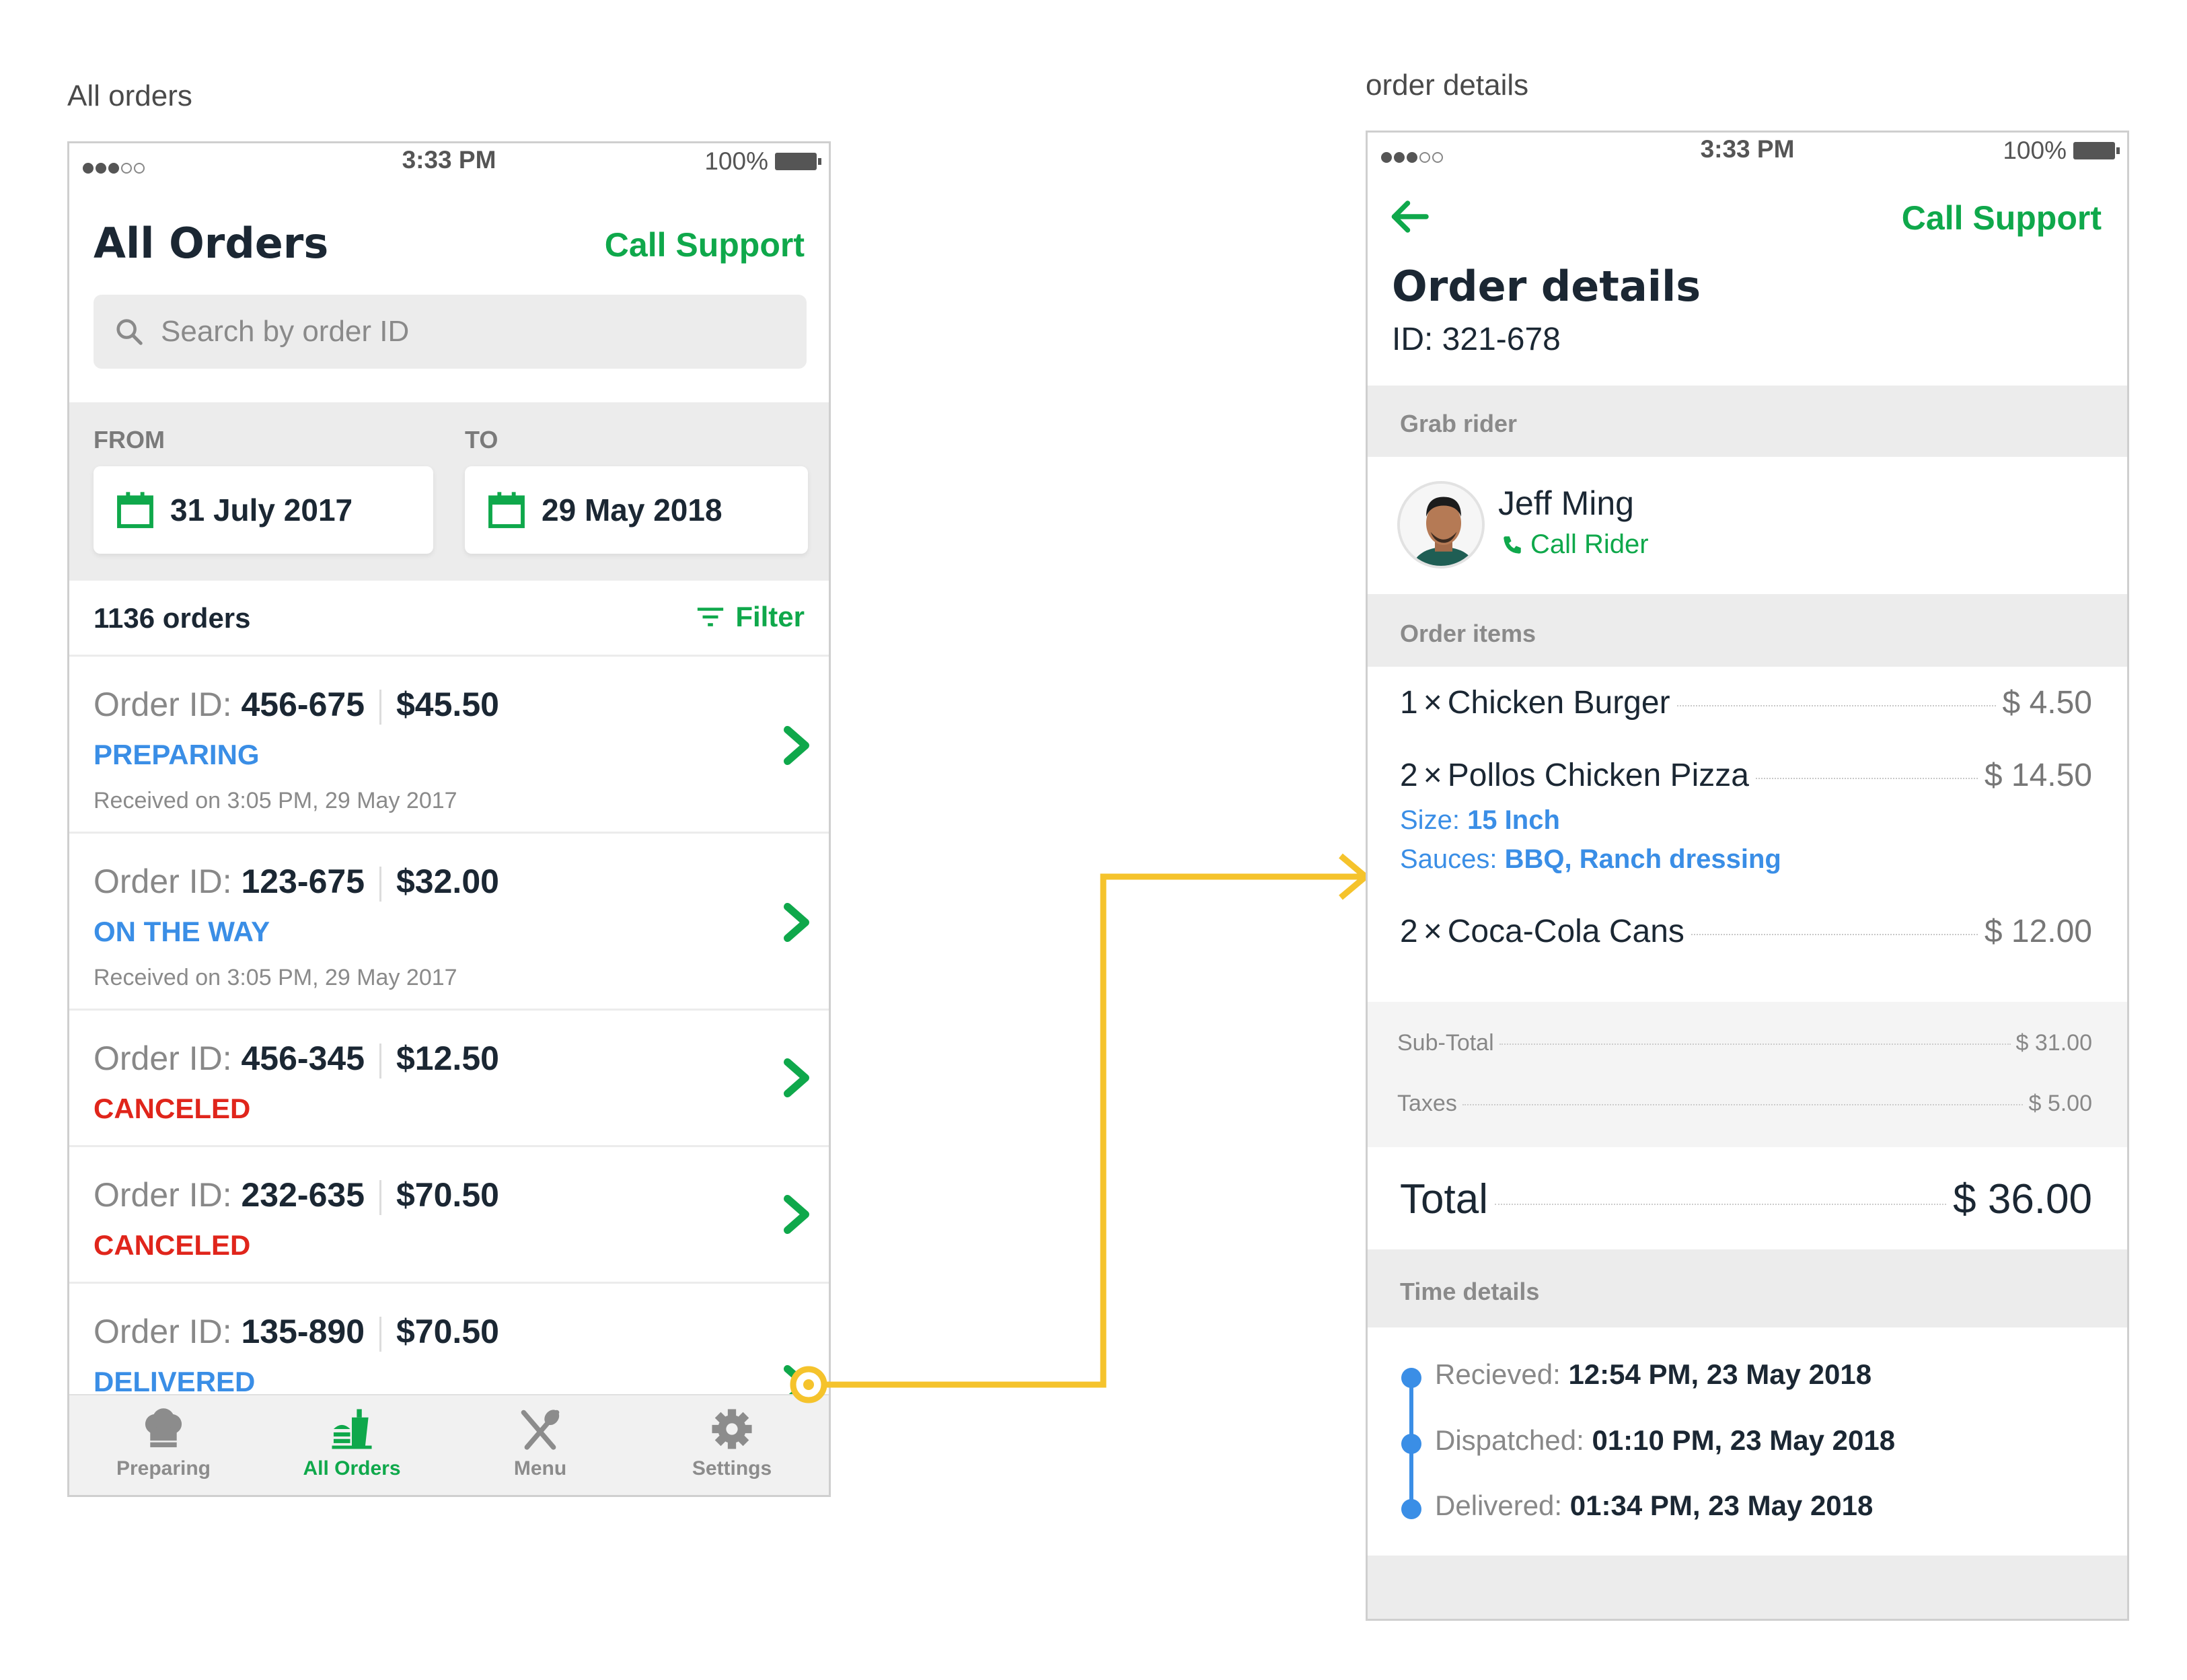 Image resolution: width=2187 pixels, height=1680 pixels. I want to click on order-status: CANCELED, so click(173, 1245).